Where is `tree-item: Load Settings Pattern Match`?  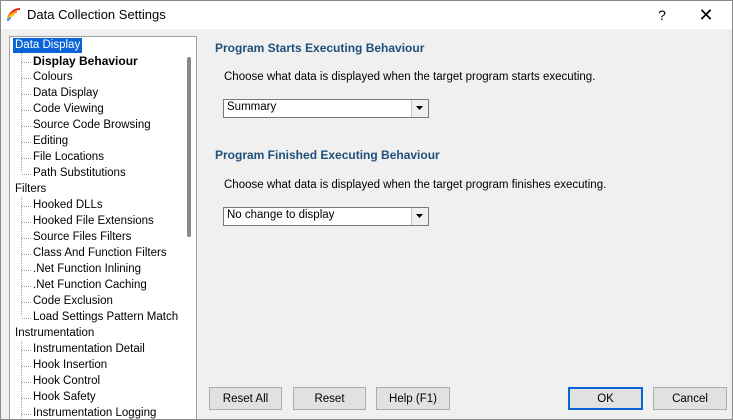 tree-item: Load Settings Pattern Match is located at coordinates (105, 317).